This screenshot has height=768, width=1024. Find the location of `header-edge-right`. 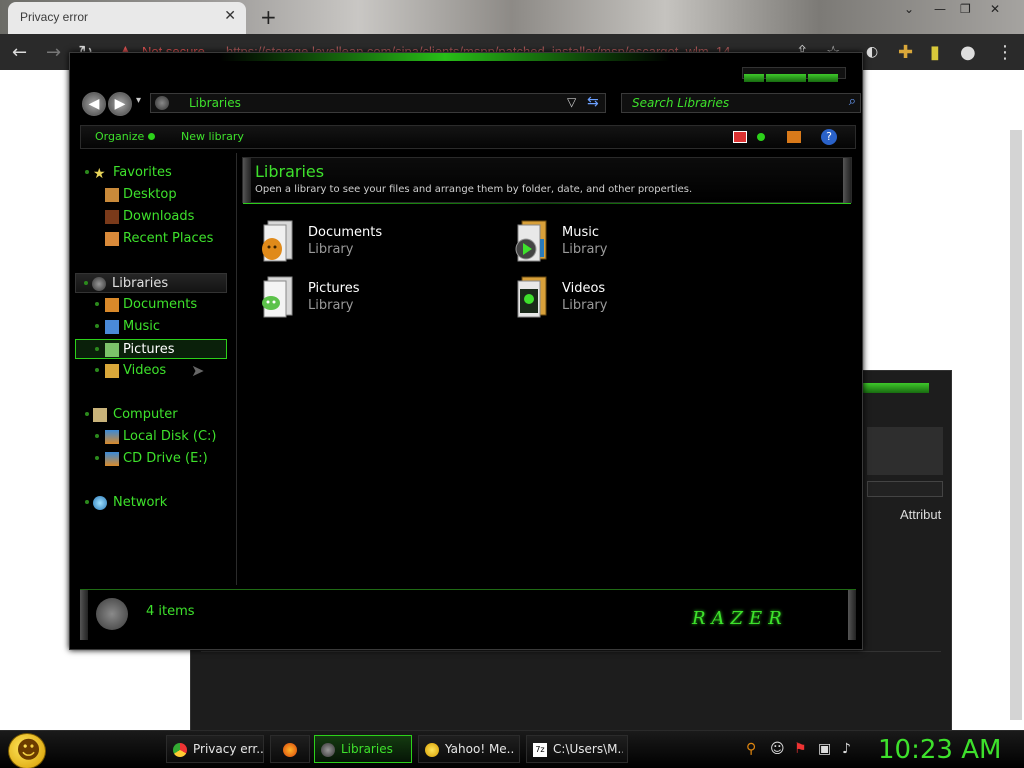

header-edge-right is located at coordinates (847, 181).